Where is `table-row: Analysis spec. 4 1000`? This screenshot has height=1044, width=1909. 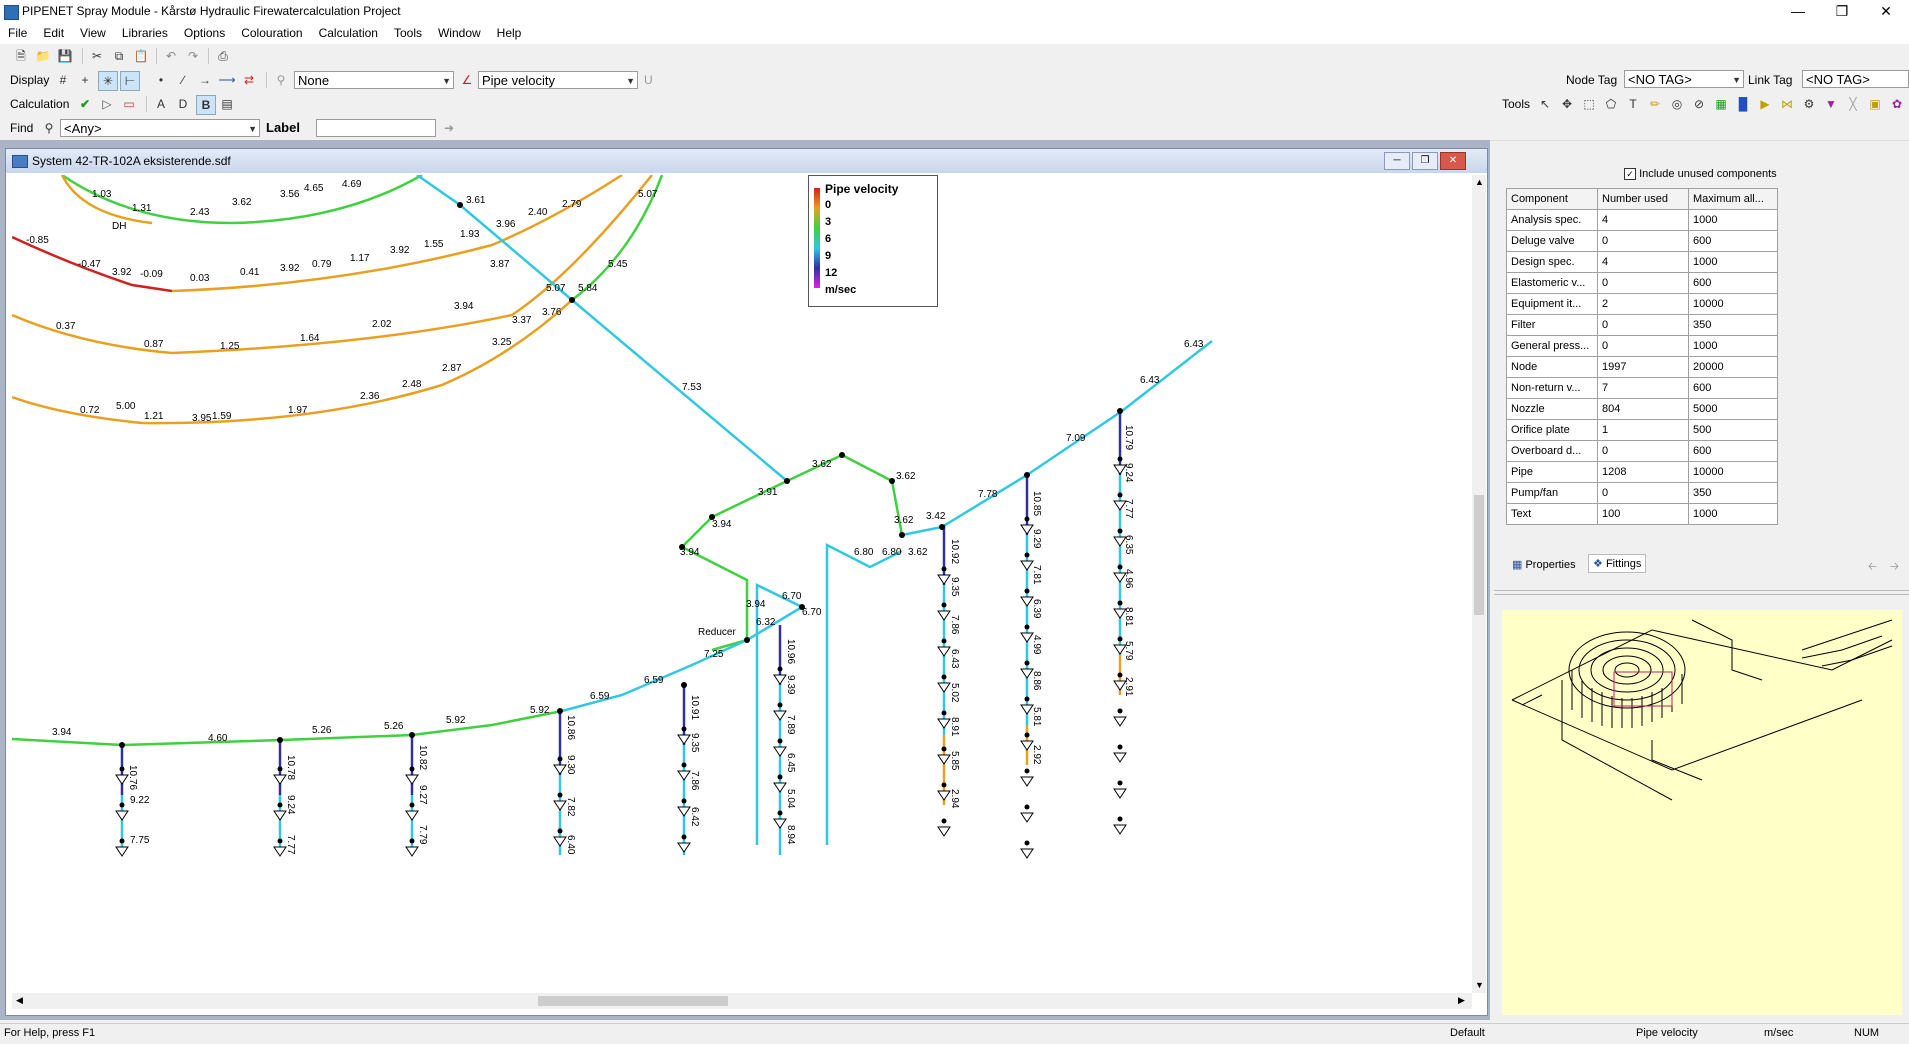
table-row: Analysis spec. 4 1000 is located at coordinates (1642, 220).